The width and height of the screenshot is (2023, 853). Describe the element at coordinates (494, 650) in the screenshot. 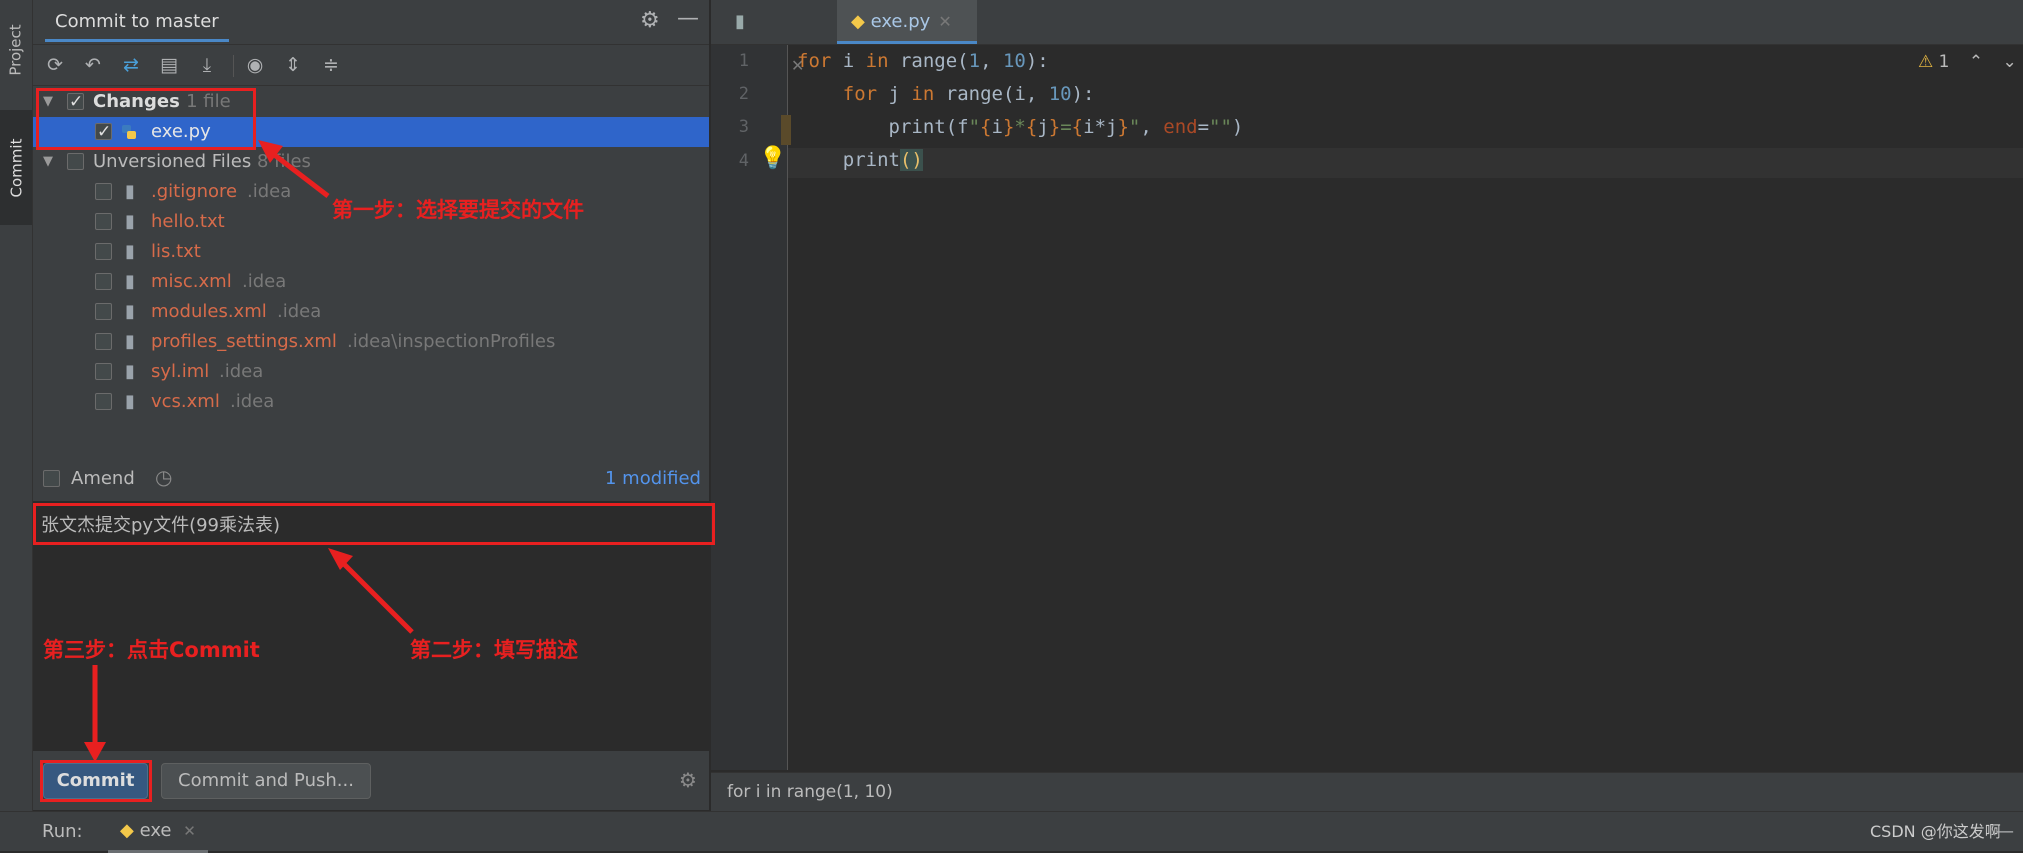

I see `step2-annotation: 第二步：填写描述` at that location.